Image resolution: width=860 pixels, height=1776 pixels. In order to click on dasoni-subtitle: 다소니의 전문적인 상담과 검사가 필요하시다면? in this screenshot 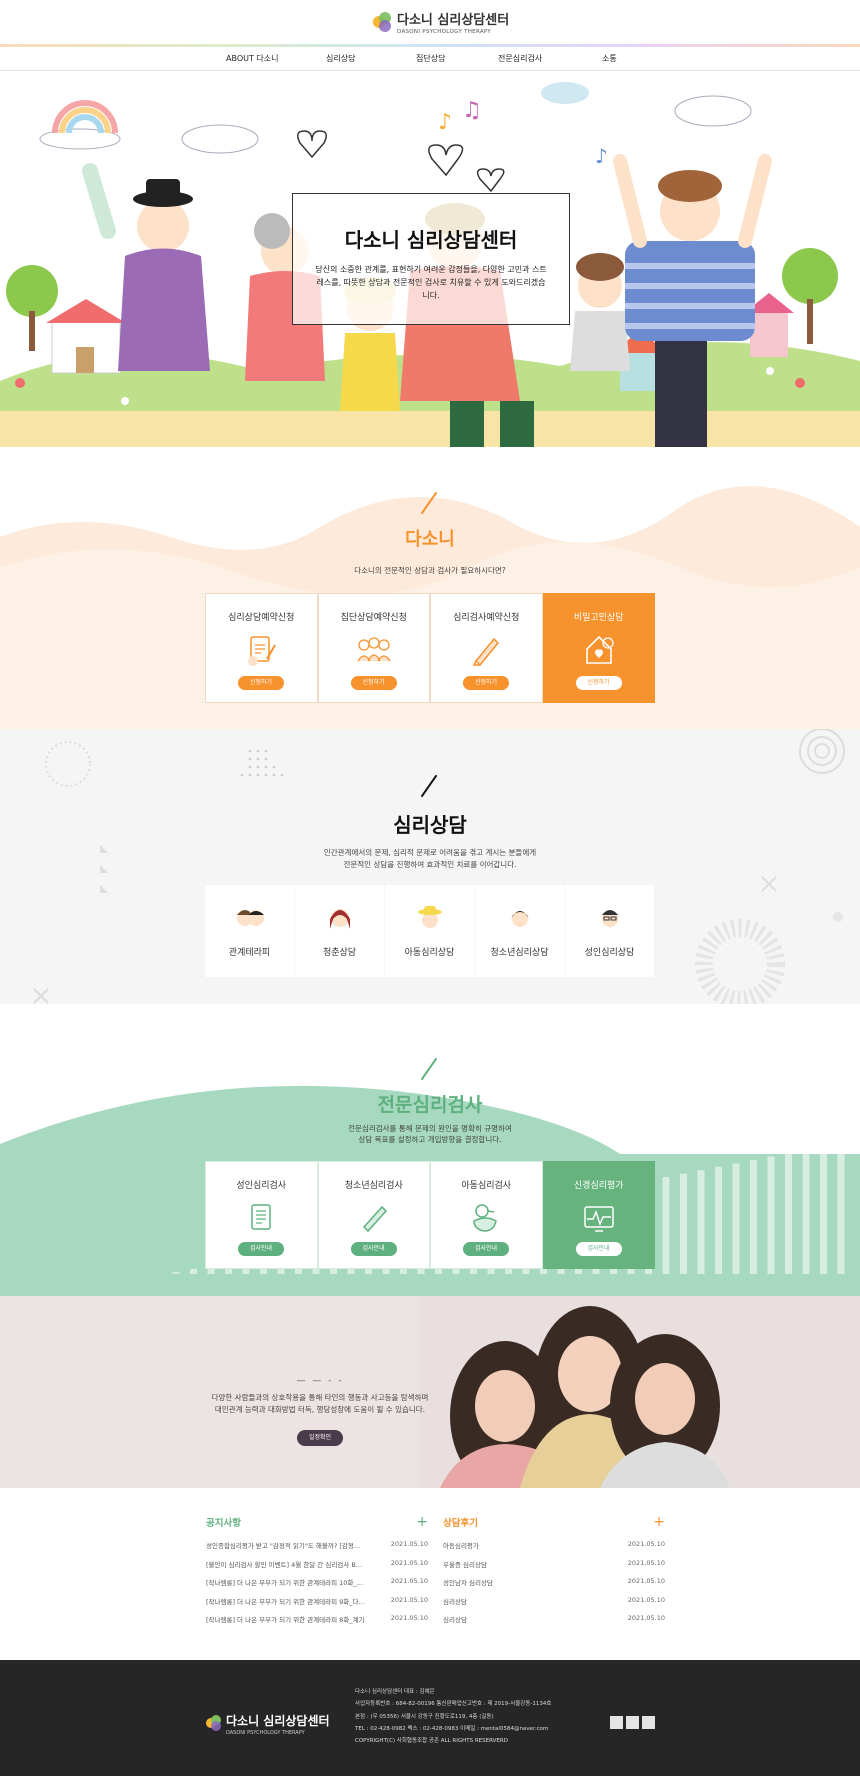, I will do `click(430, 570)`.